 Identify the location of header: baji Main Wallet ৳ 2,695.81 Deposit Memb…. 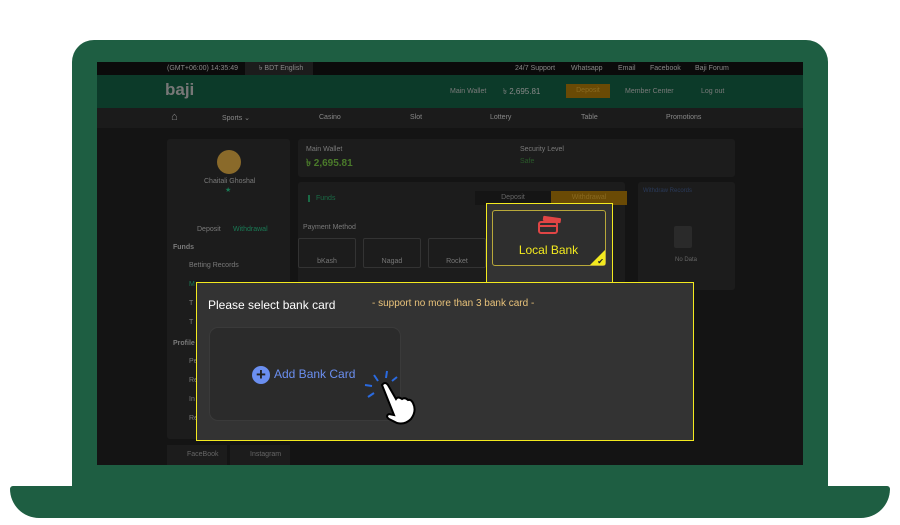
(450, 91).